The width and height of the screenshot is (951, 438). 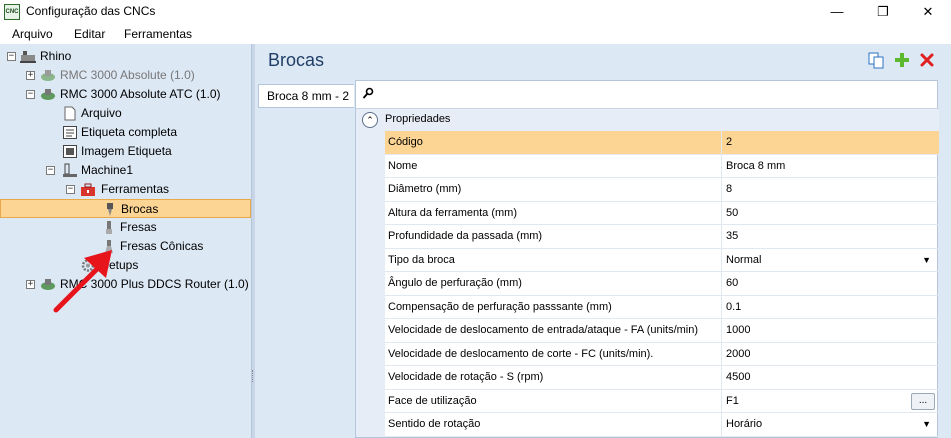 What do you see at coordinates (830, 354) in the screenshot?
I see `property-value: 2000` at bounding box center [830, 354].